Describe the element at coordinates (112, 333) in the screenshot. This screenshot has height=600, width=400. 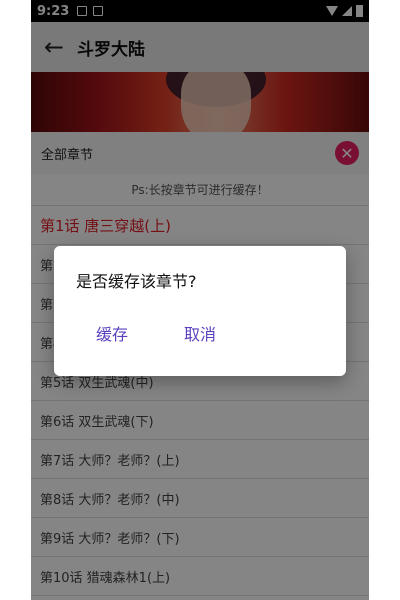
I see `cache-button: 缓存` at that location.